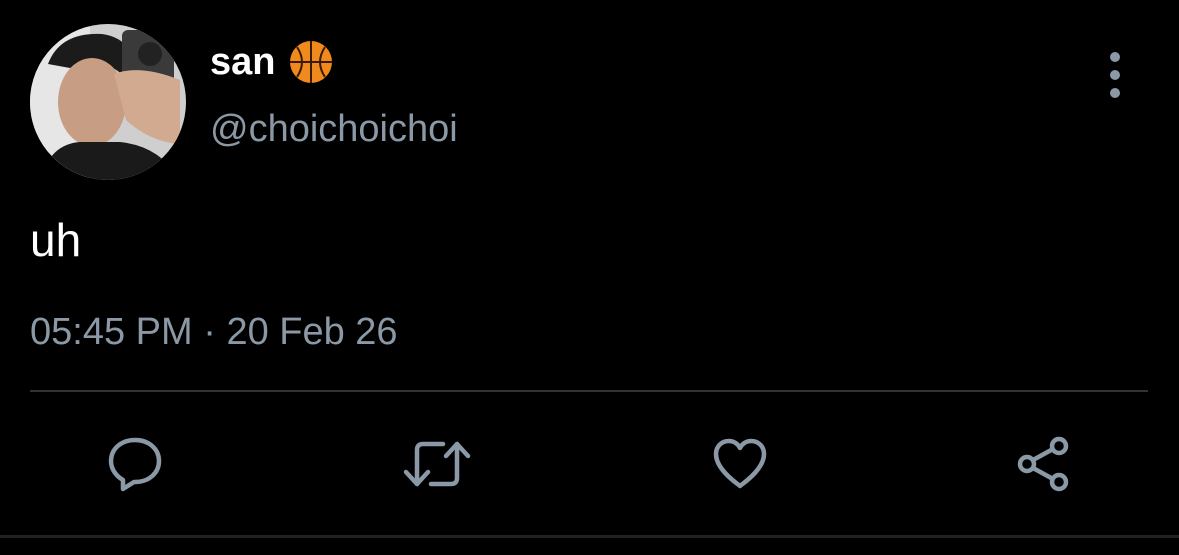 Image resolution: width=1179 pixels, height=555 pixels. Describe the element at coordinates (312, 332) in the screenshot. I see `tweet-date: 20 Feb 26` at that location.